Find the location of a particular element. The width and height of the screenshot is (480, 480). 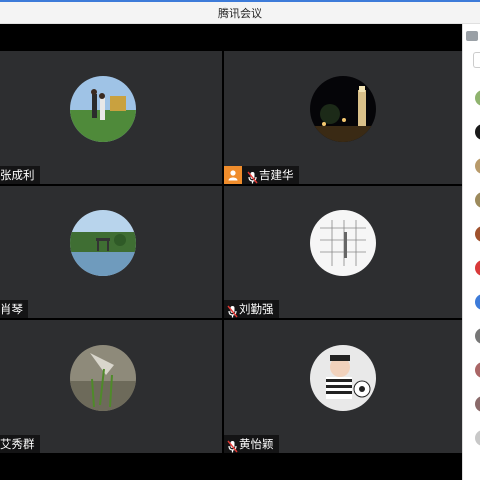

name-tag: 艾秀群 is located at coordinates (20, 444).